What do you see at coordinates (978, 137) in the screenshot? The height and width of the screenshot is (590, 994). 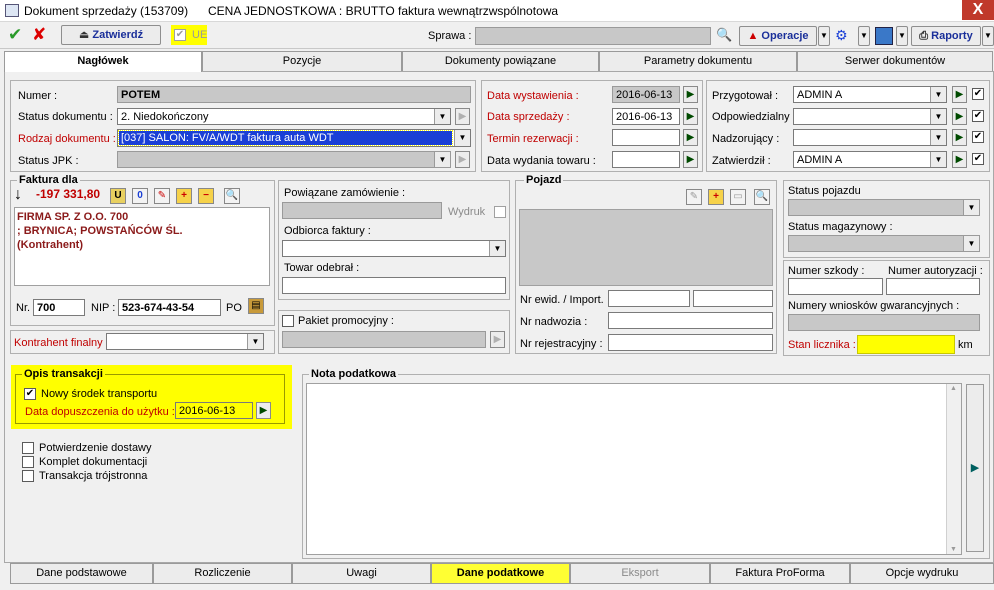 I see `nadzorujacy-checkbox: ✔` at bounding box center [978, 137].